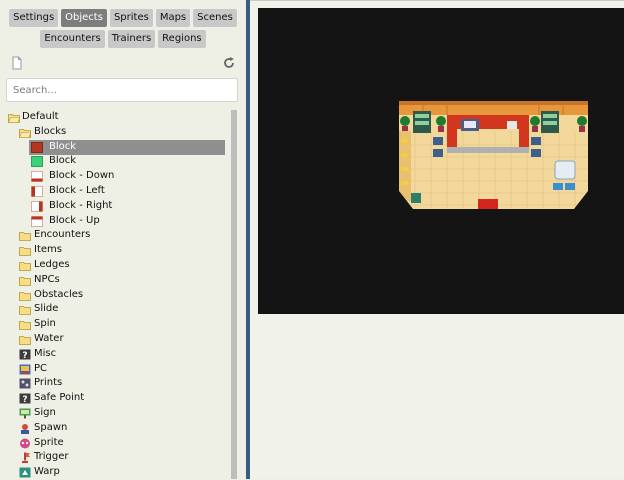 This screenshot has height=480, width=624. I want to click on block-right-icon, so click(37, 206).